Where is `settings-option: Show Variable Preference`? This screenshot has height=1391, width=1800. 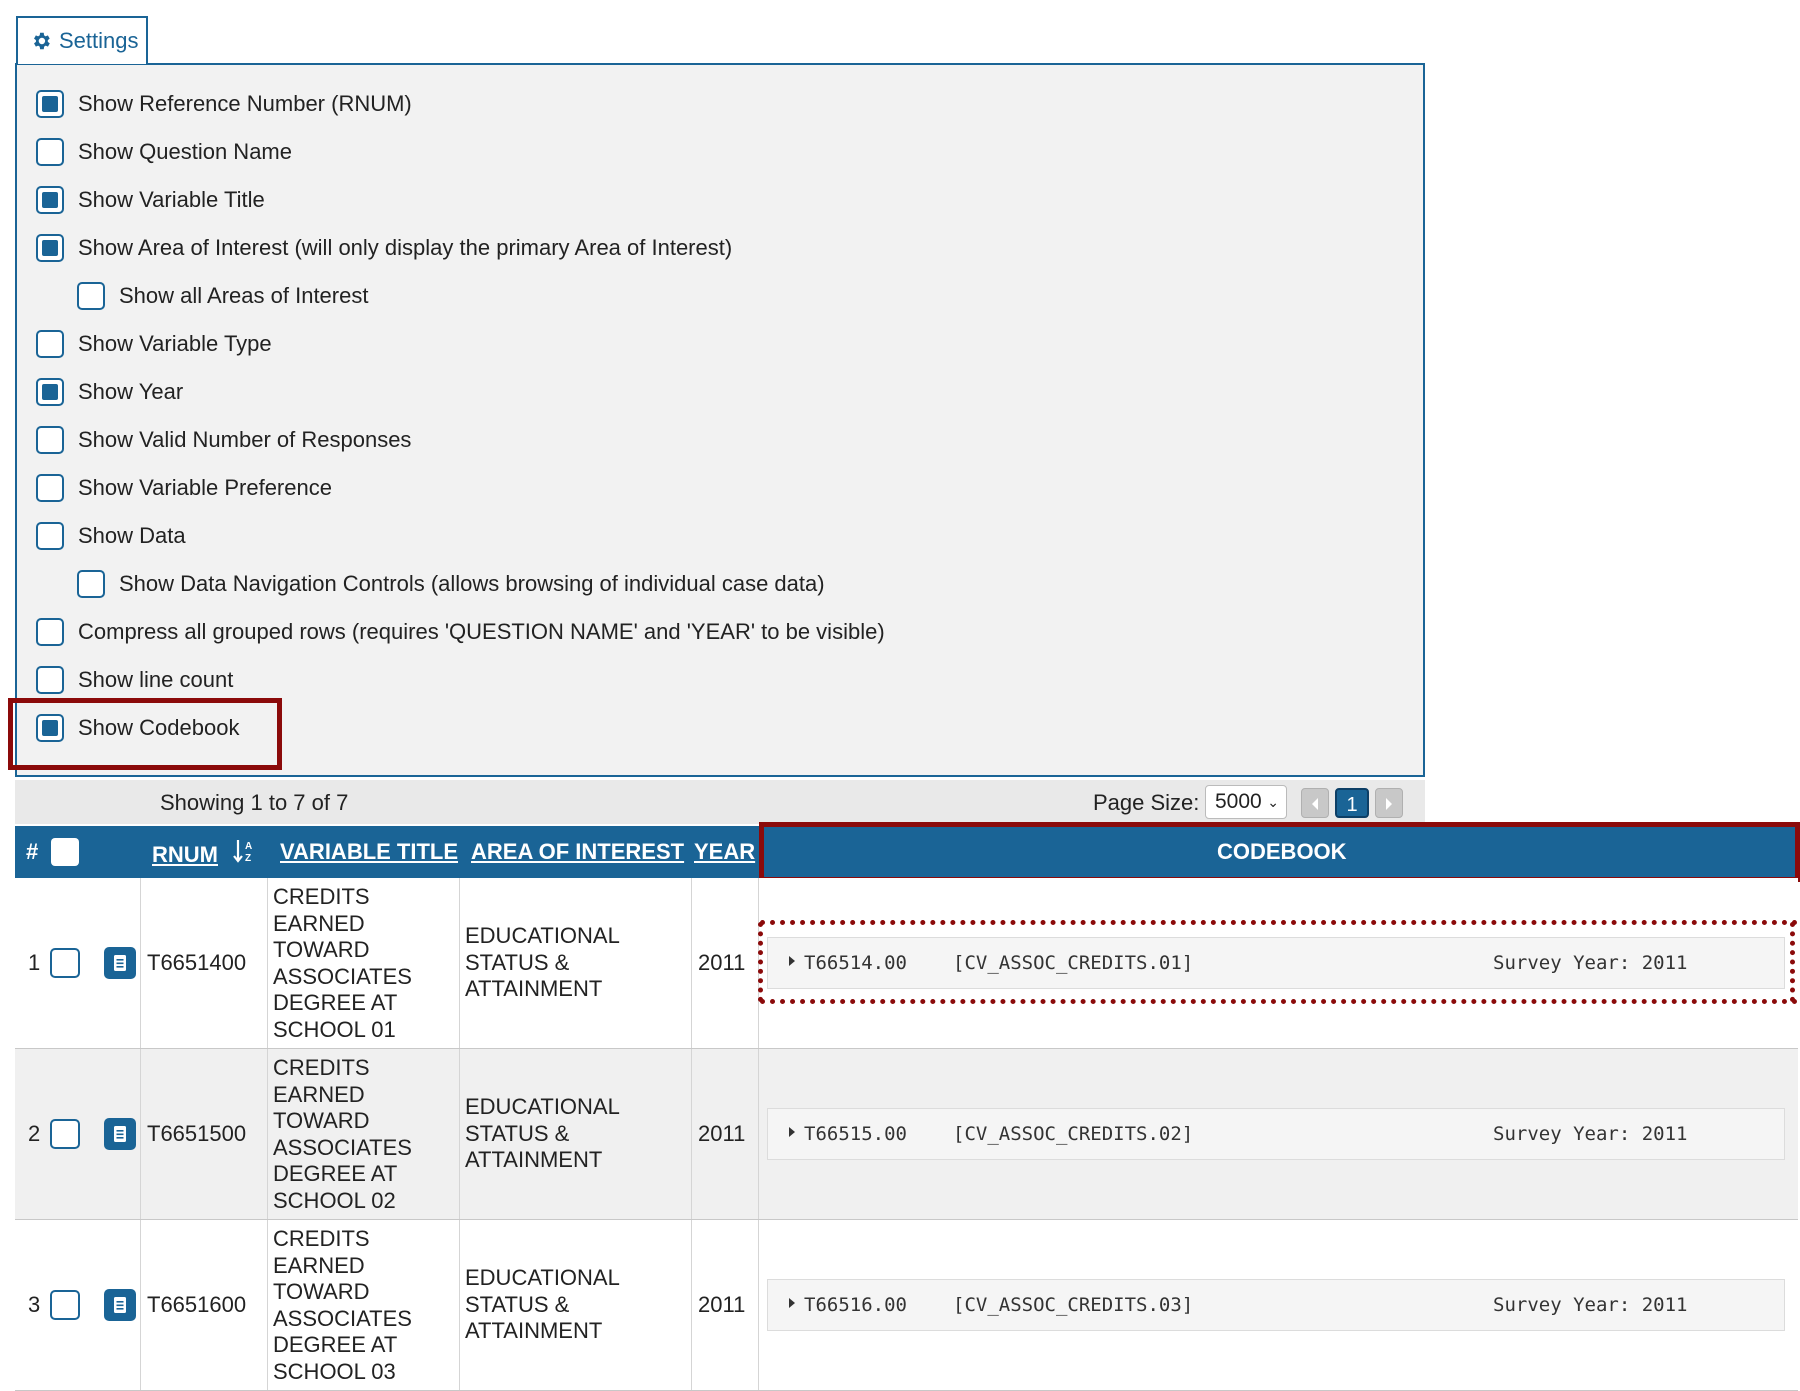
settings-option: Show Variable Preference is located at coordinates (184, 488).